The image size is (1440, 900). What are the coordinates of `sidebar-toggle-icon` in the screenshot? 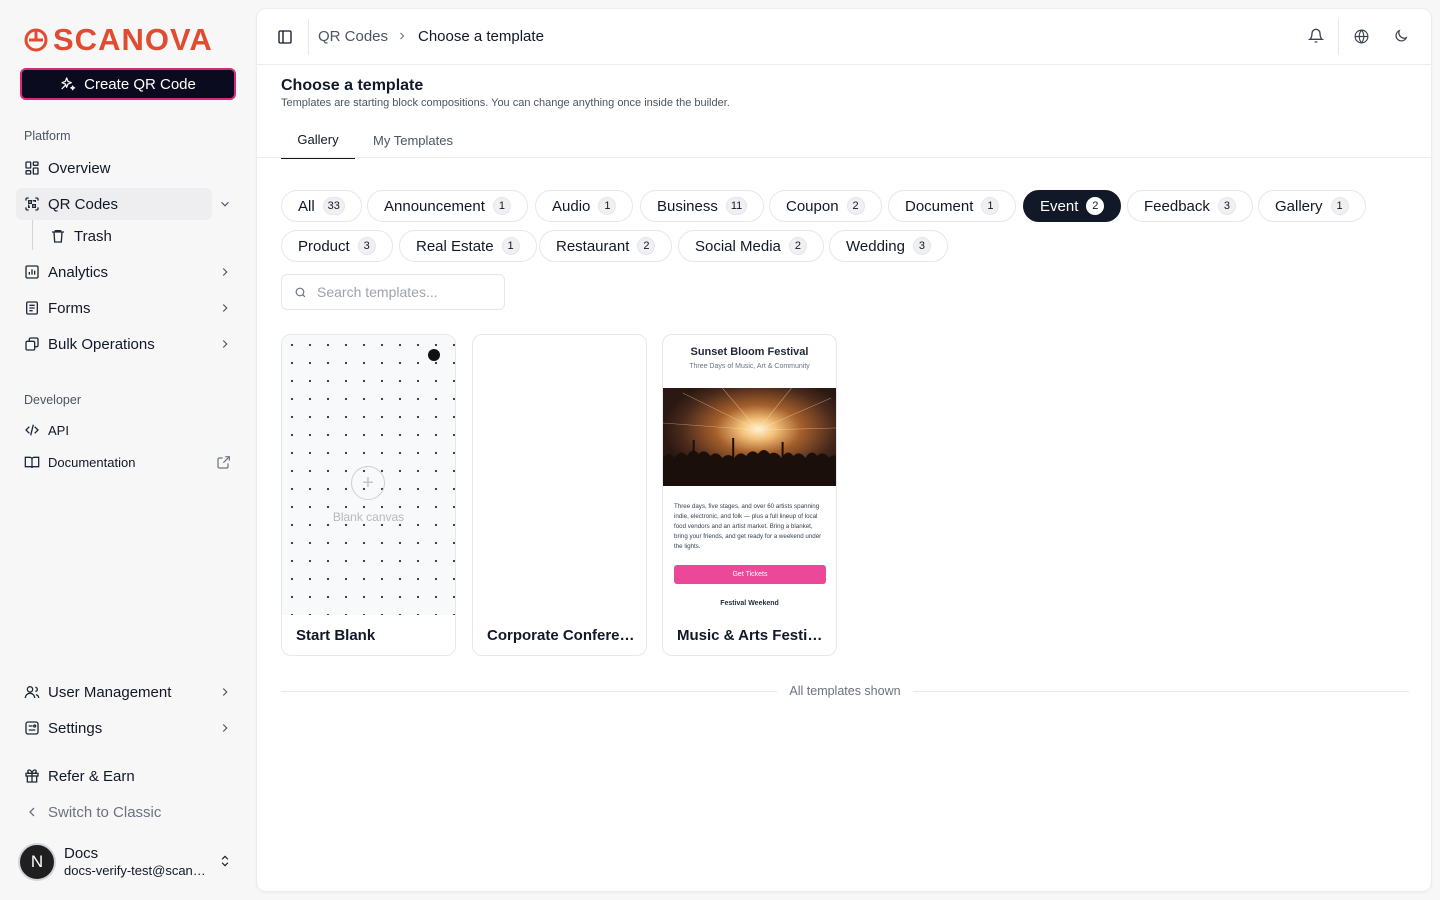 It's located at (285, 37).